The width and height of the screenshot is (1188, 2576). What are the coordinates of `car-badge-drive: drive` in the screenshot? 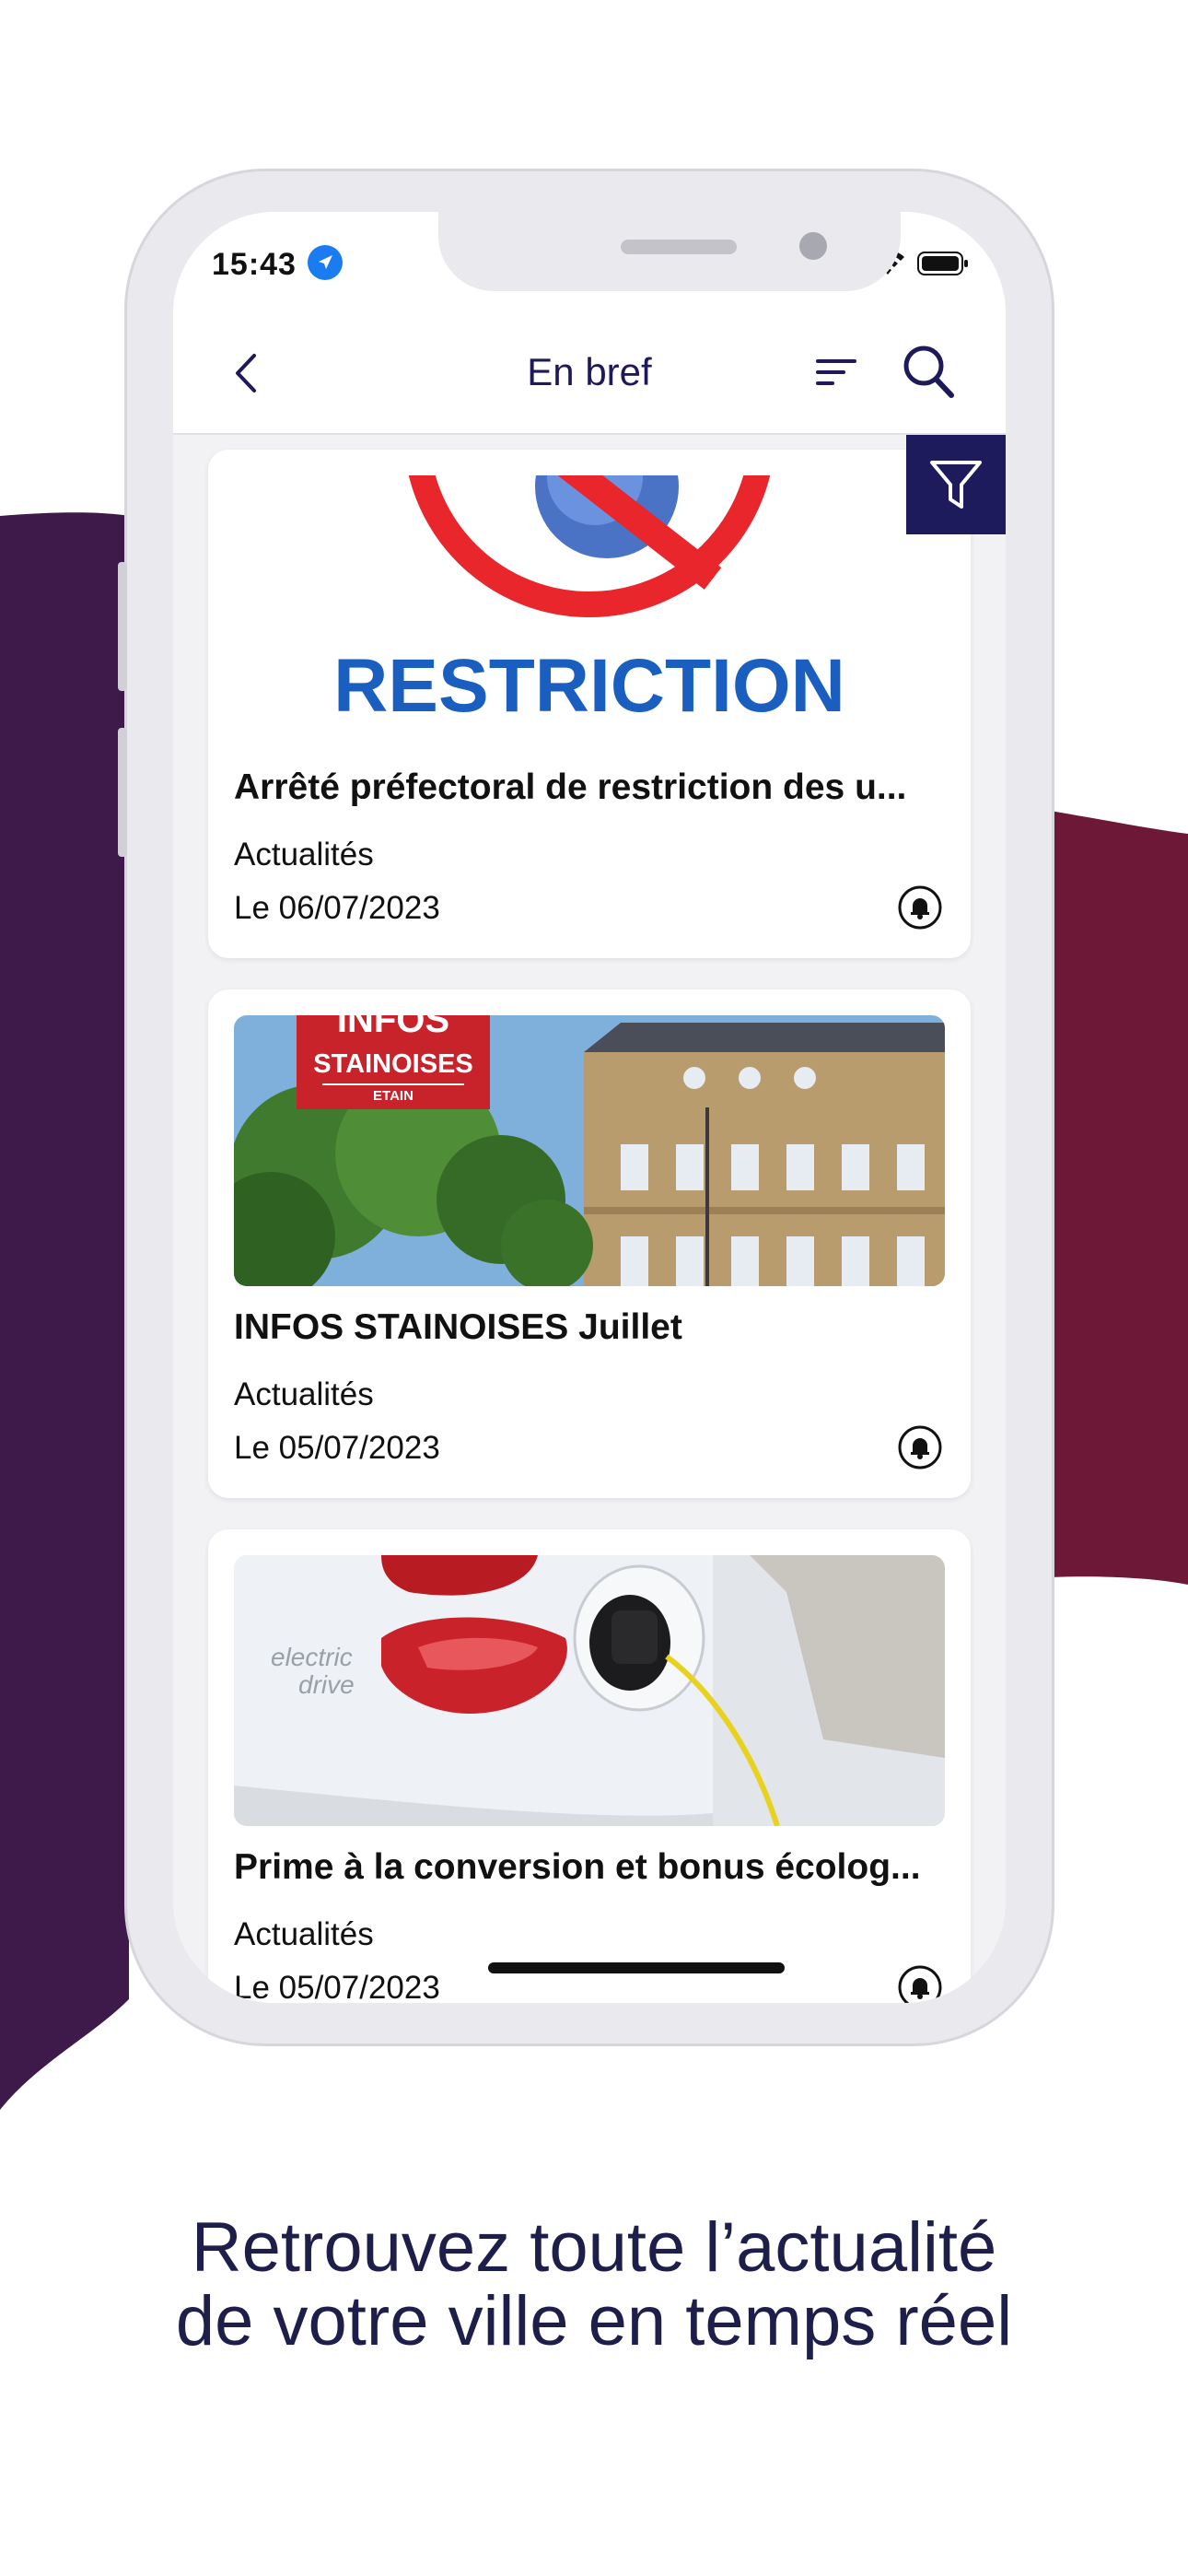 It's located at (326, 1684).